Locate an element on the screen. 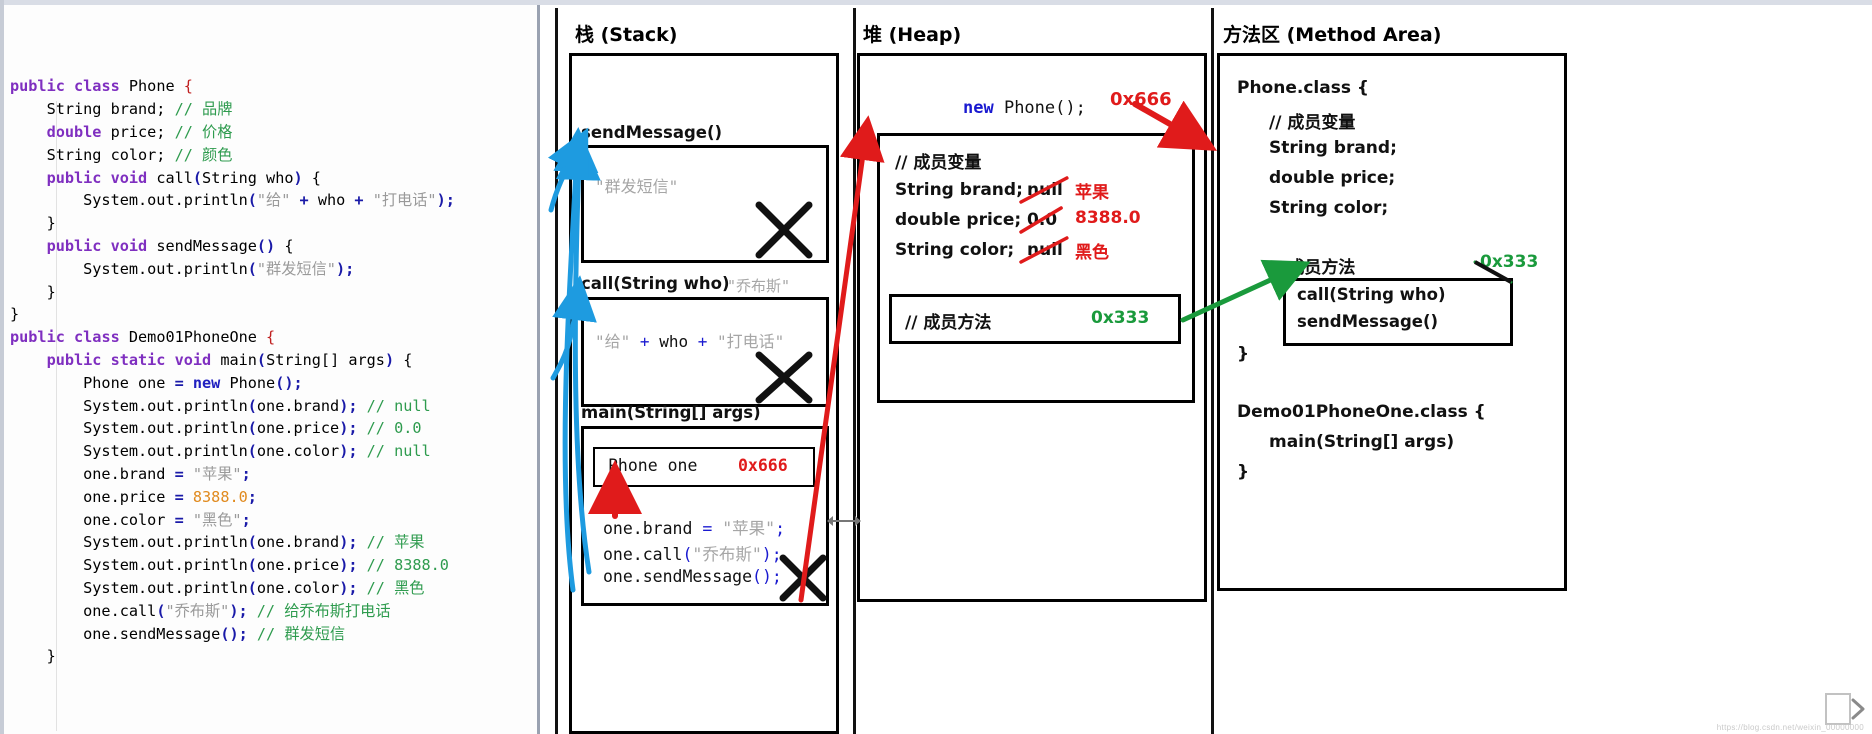  next-page-button is located at coordinates (1845, 709).